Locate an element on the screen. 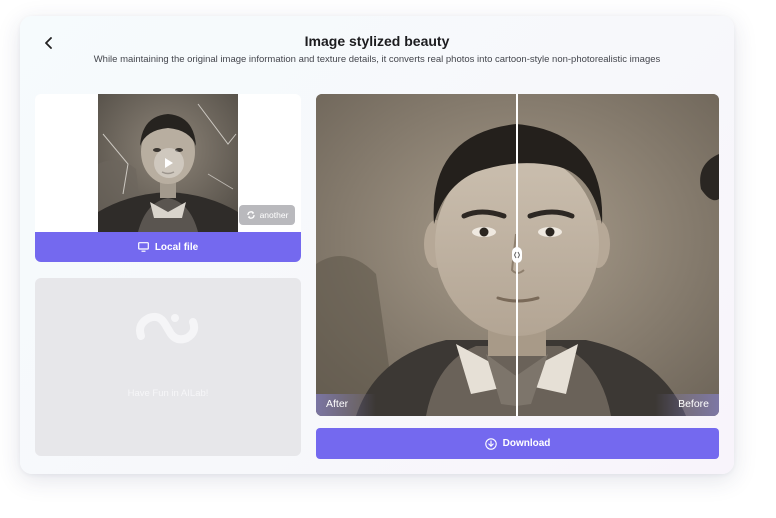  download-label: Download is located at coordinates (526, 443).